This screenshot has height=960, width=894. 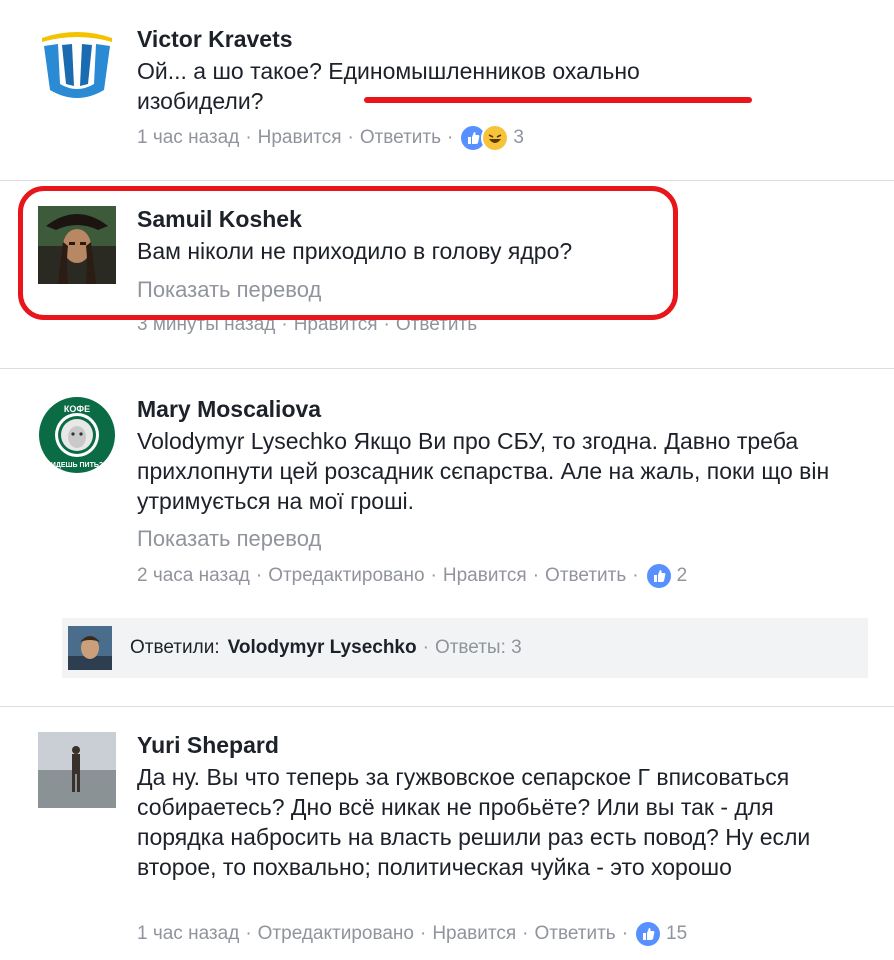 What do you see at coordinates (208, 745) in the screenshot?
I see `comment-author: Yuri Shepard` at bounding box center [208, 745].